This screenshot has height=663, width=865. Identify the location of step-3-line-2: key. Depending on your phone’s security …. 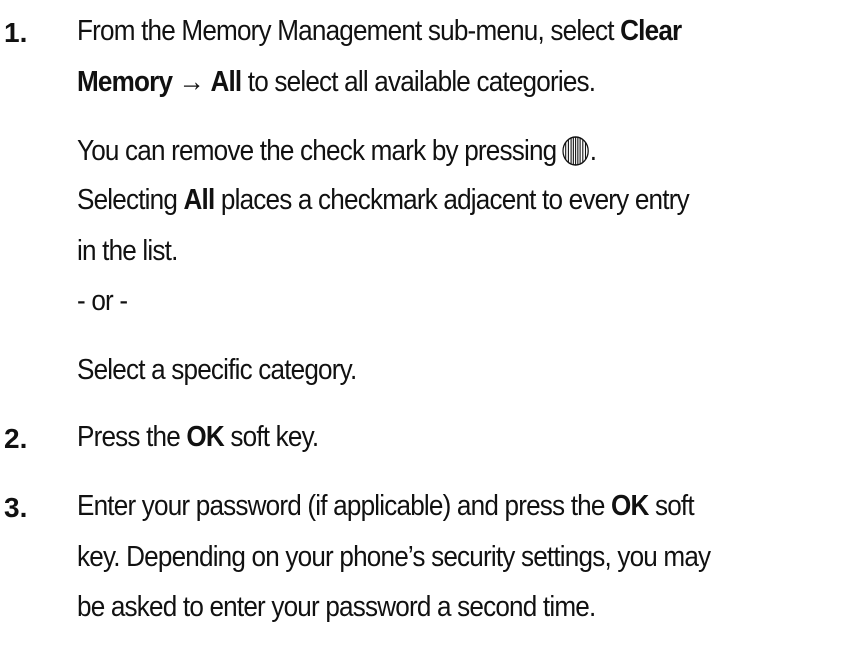
(394, 557).